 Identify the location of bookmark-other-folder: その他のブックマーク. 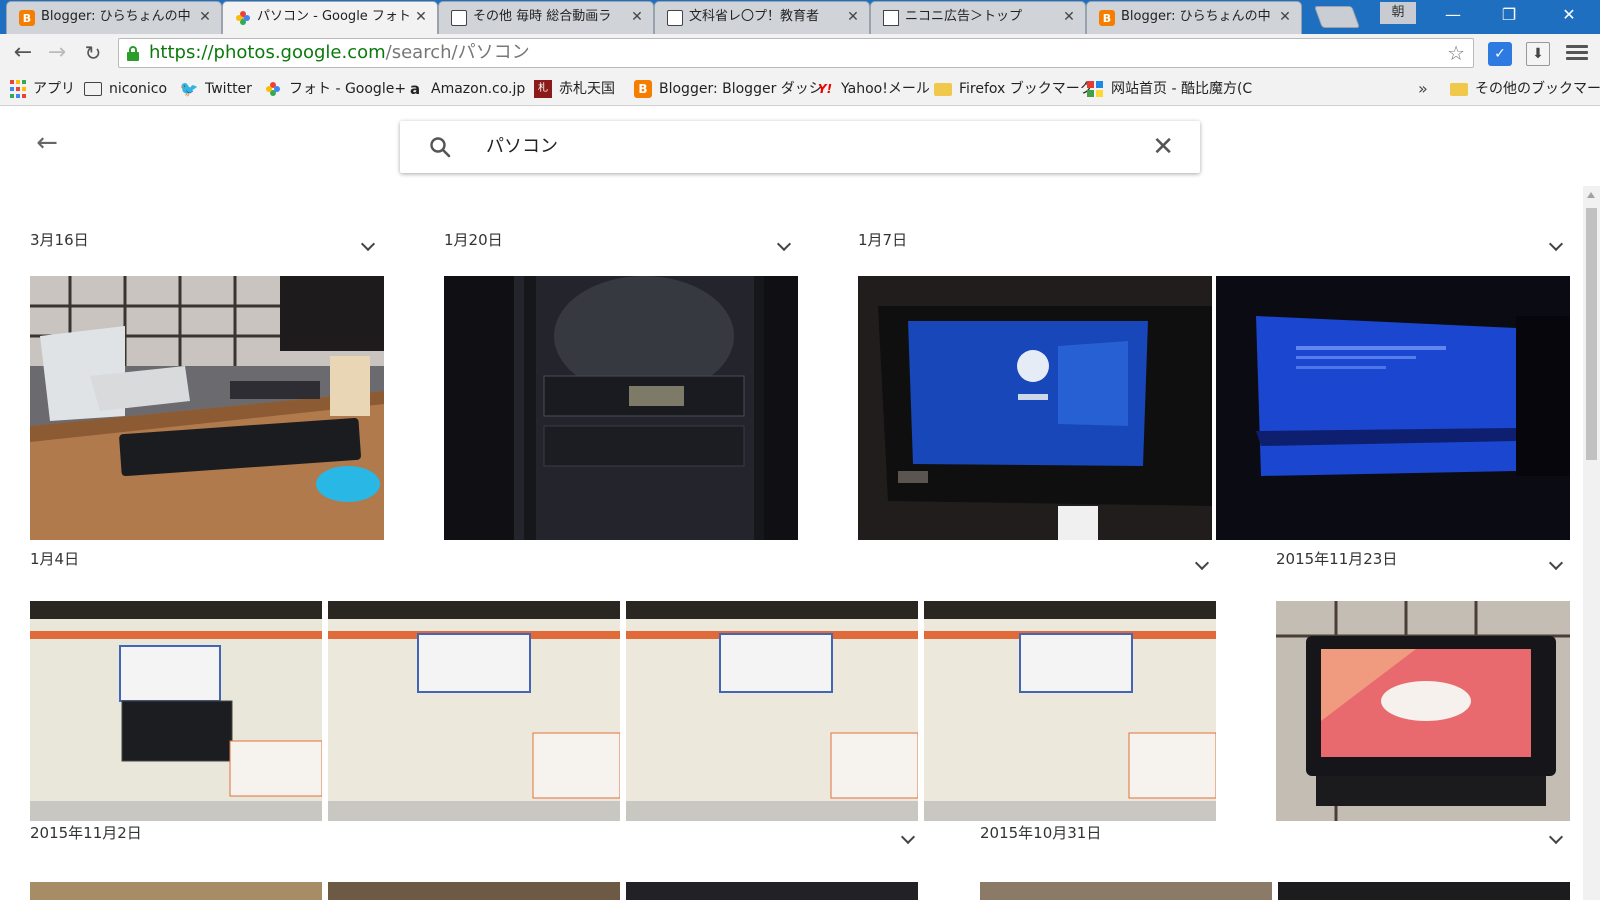
(1525, 89).